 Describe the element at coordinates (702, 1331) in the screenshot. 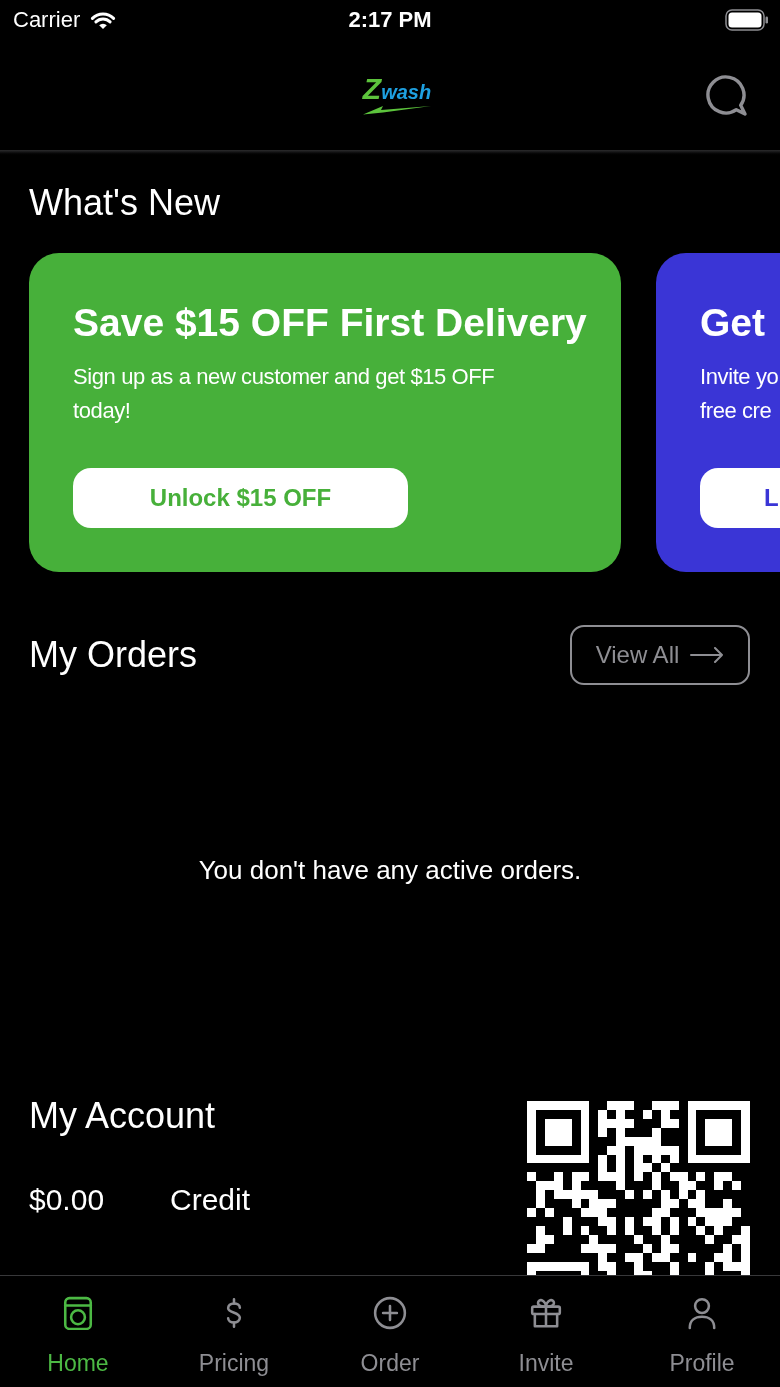

I see `tab-item: Profile` at that location.